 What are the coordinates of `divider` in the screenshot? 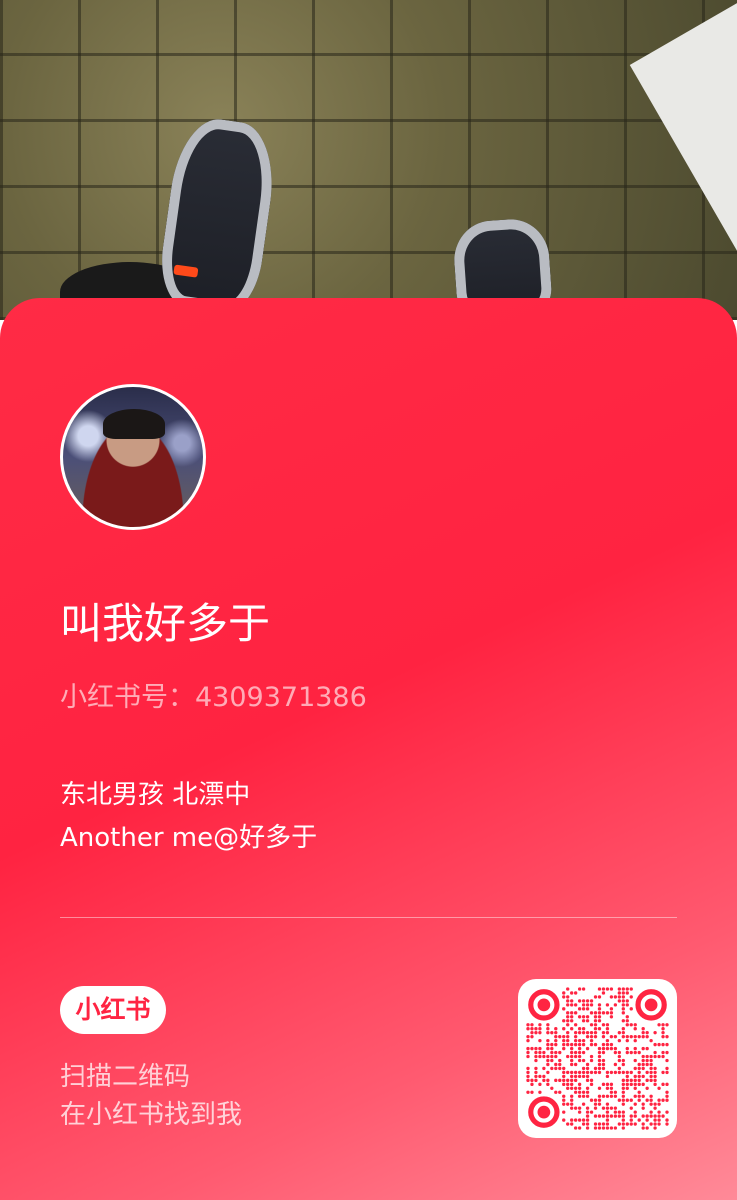 It's located at (368, 917).